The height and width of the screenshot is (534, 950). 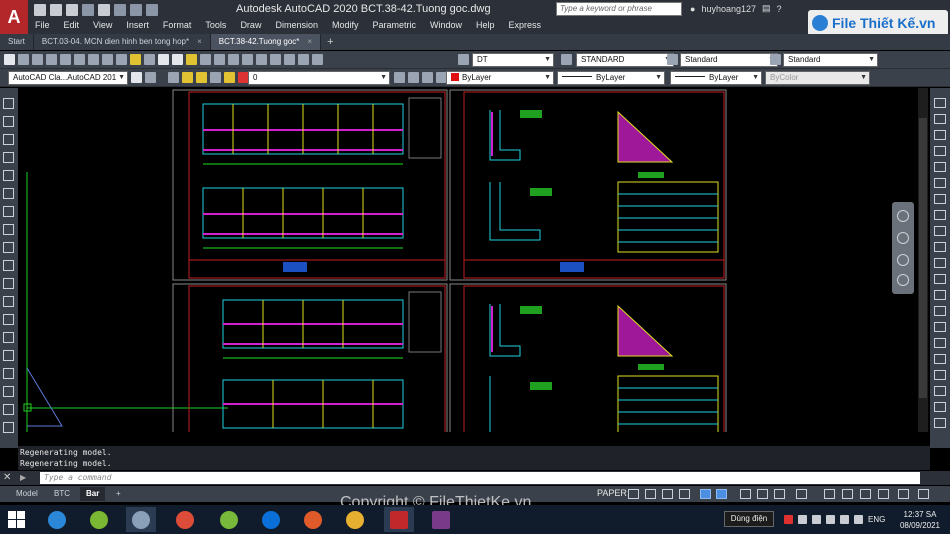 What do you see at coordinates (525, 25) in the screenshot?
I see `menu-express: Express` at bounding box center [525, 25].